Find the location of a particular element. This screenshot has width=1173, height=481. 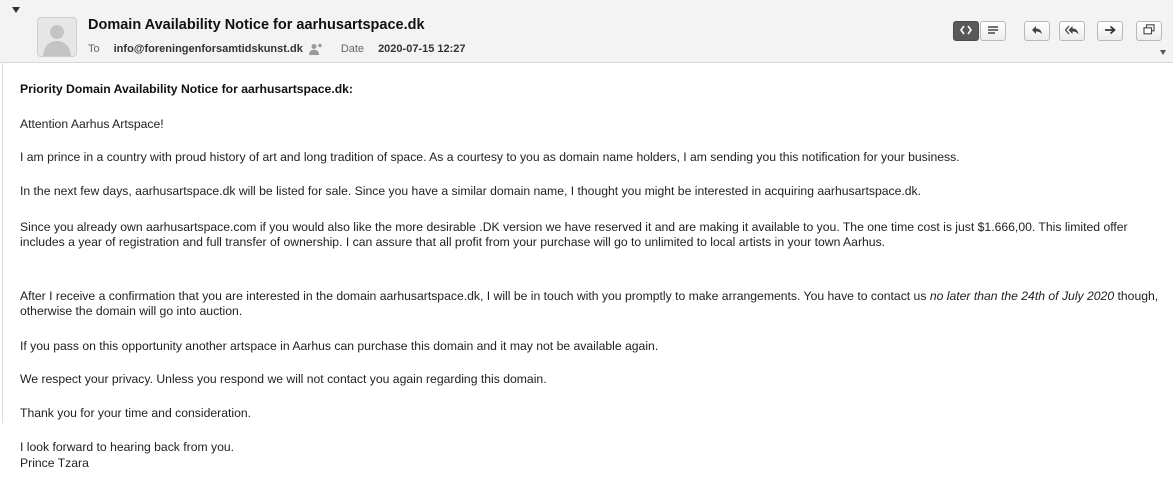

open-window-icon is located at coordinates (1149, 31).